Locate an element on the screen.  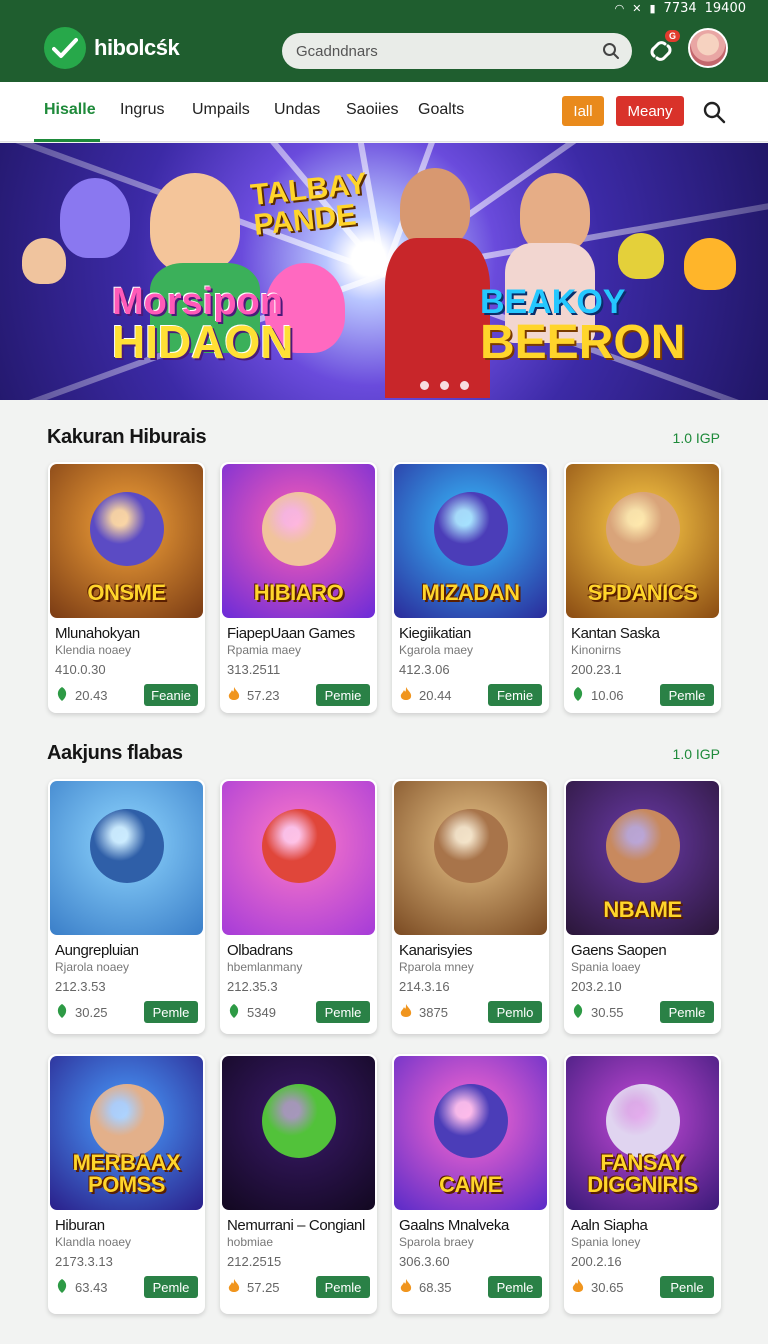
game-subtitle: Rjarola noaey is located at coordinates (92, 967).